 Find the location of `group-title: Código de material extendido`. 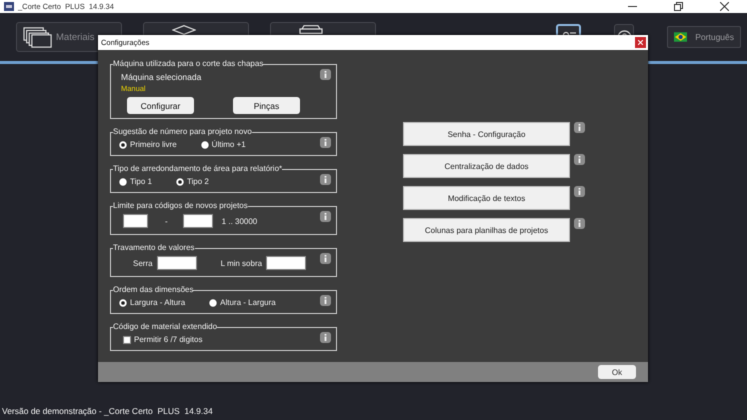

group-title: Código de material extendido is located at coordinates (165, 327).